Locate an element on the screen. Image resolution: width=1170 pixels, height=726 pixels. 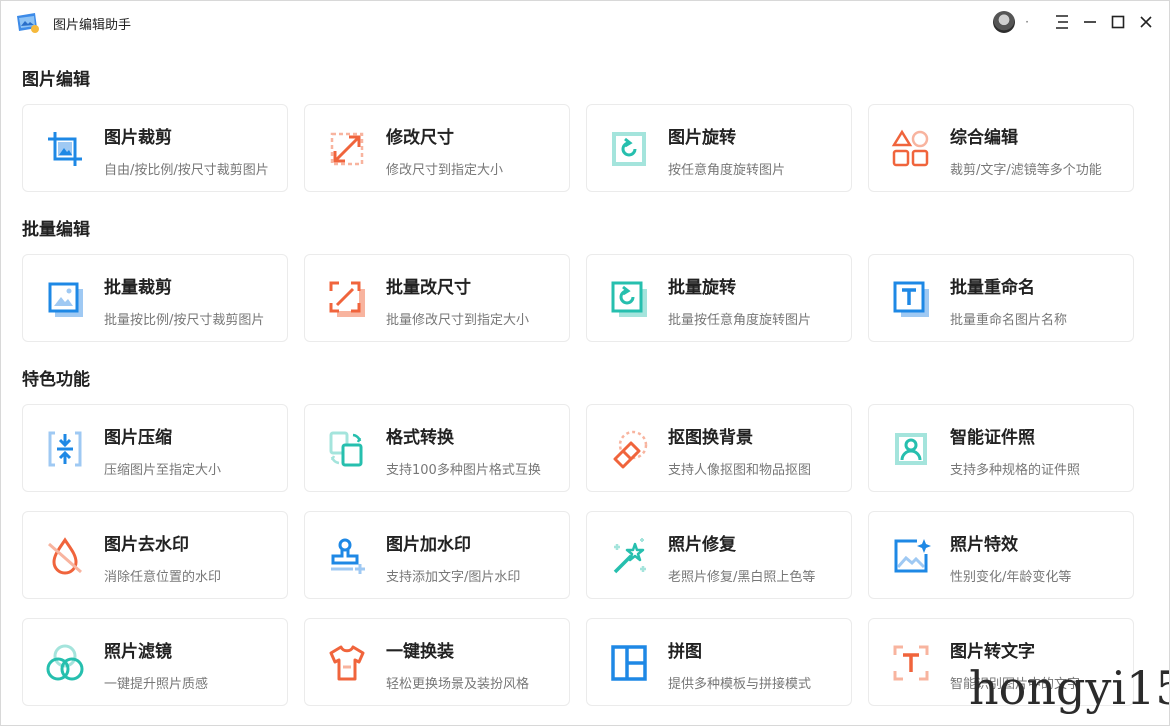
section-title-features: 特色功能 is located at coordinates (56, 380).